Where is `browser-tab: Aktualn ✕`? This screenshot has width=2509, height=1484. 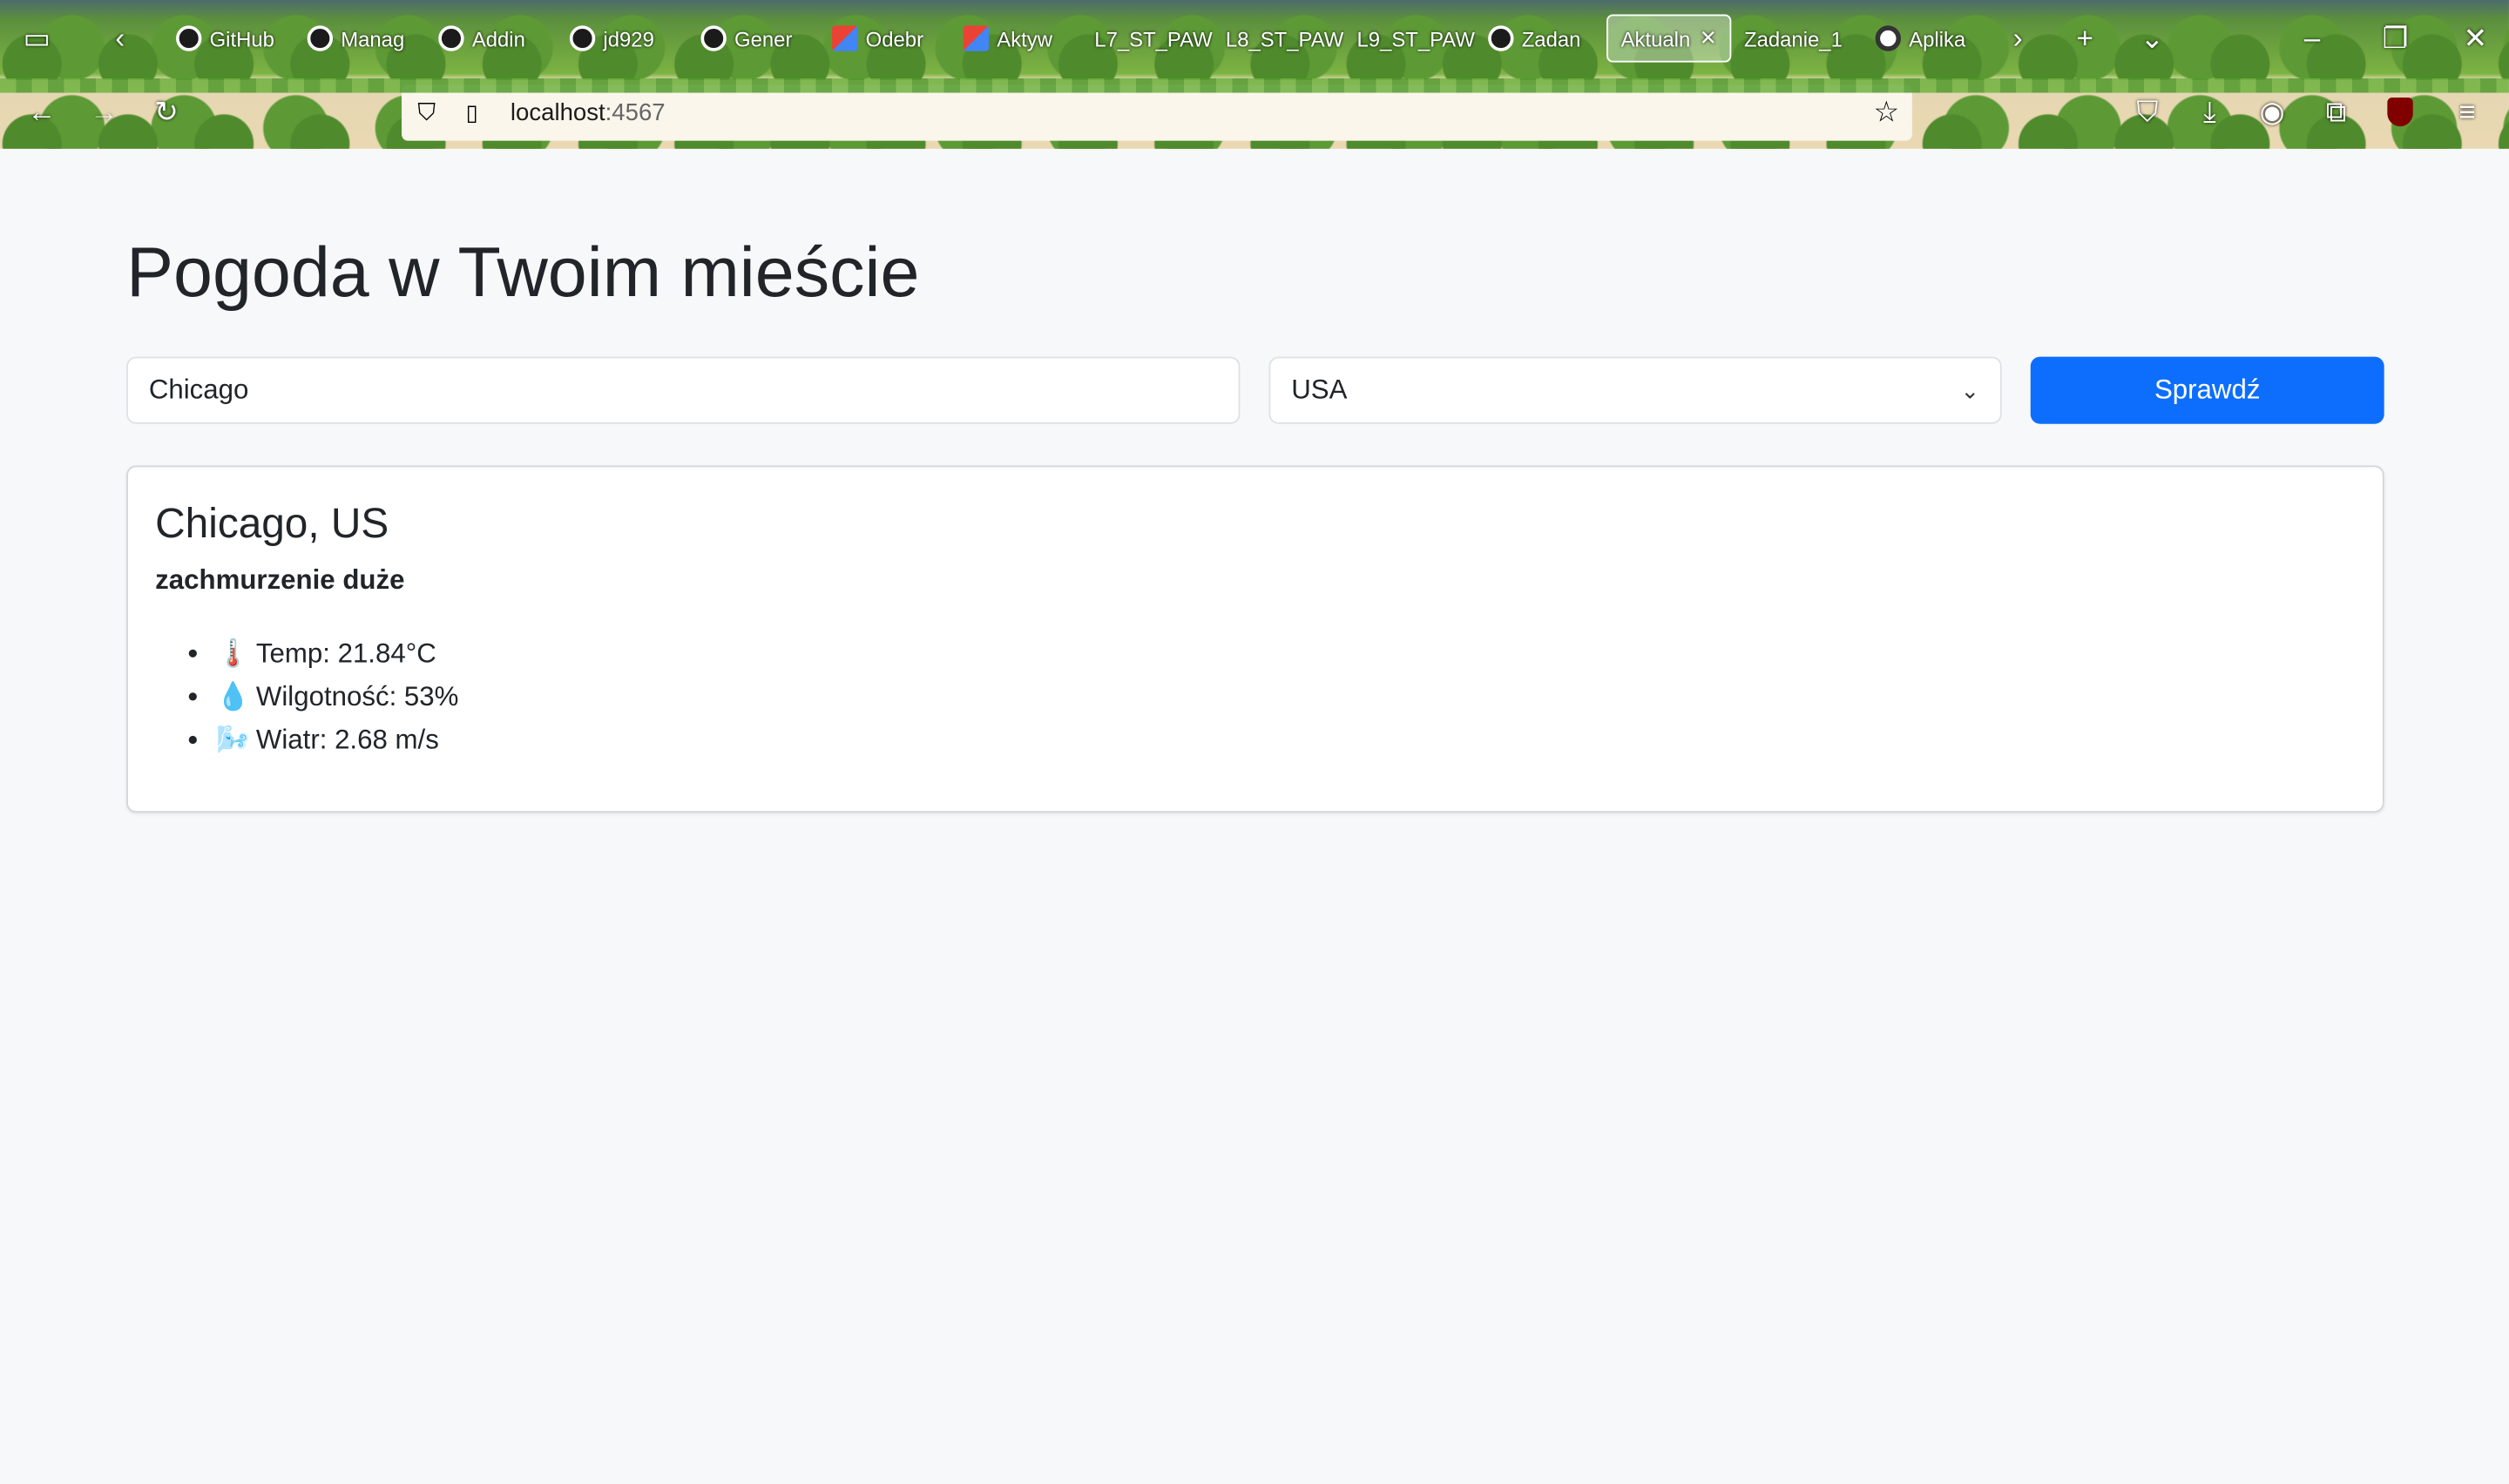 browser-tab: Aktualn ✕ is located at coordinates (1669, 38).